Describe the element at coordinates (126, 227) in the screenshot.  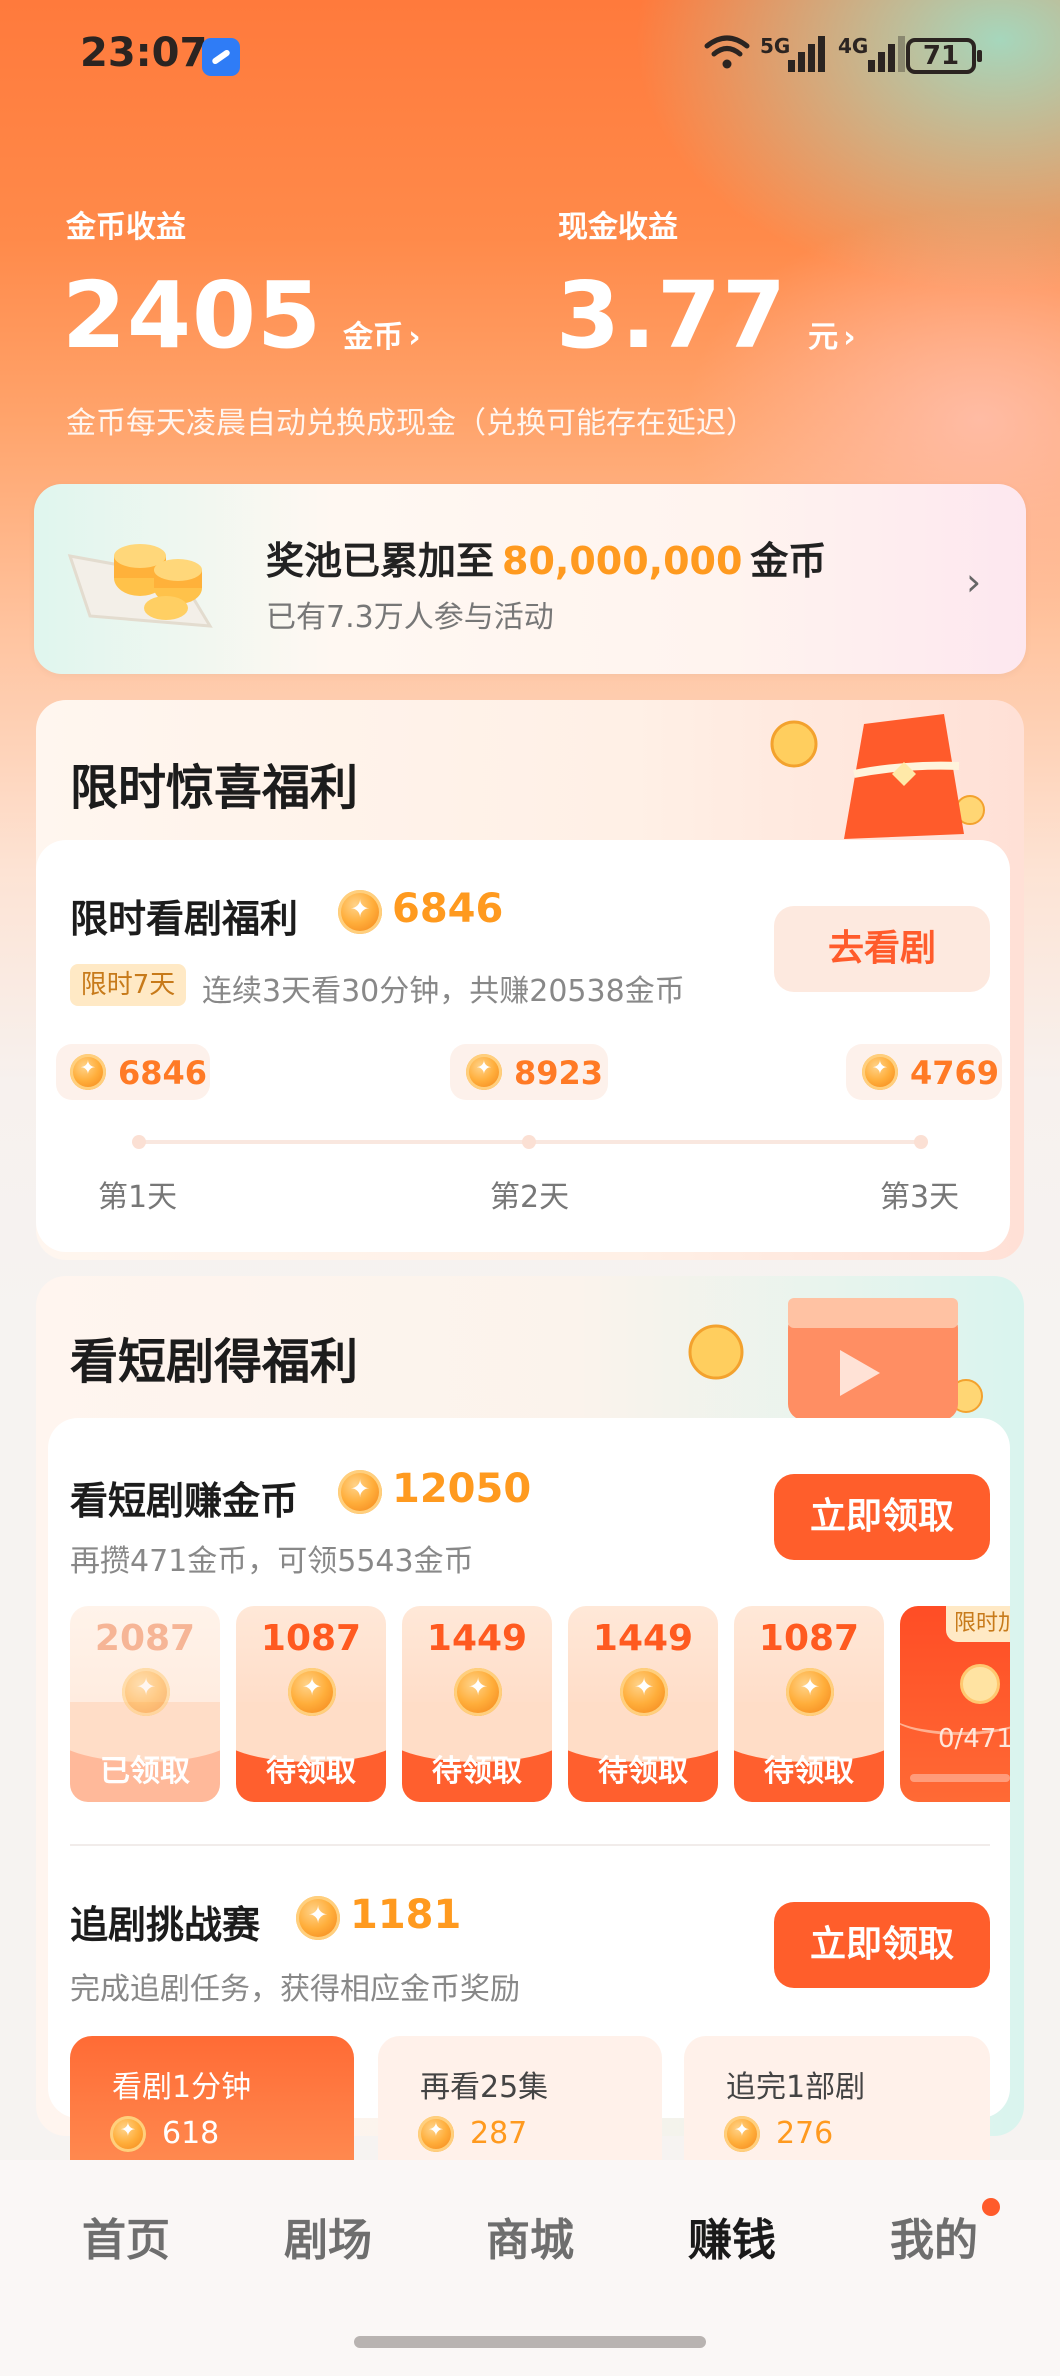
I see `coins-earnings-label: 金币收益` at that location.